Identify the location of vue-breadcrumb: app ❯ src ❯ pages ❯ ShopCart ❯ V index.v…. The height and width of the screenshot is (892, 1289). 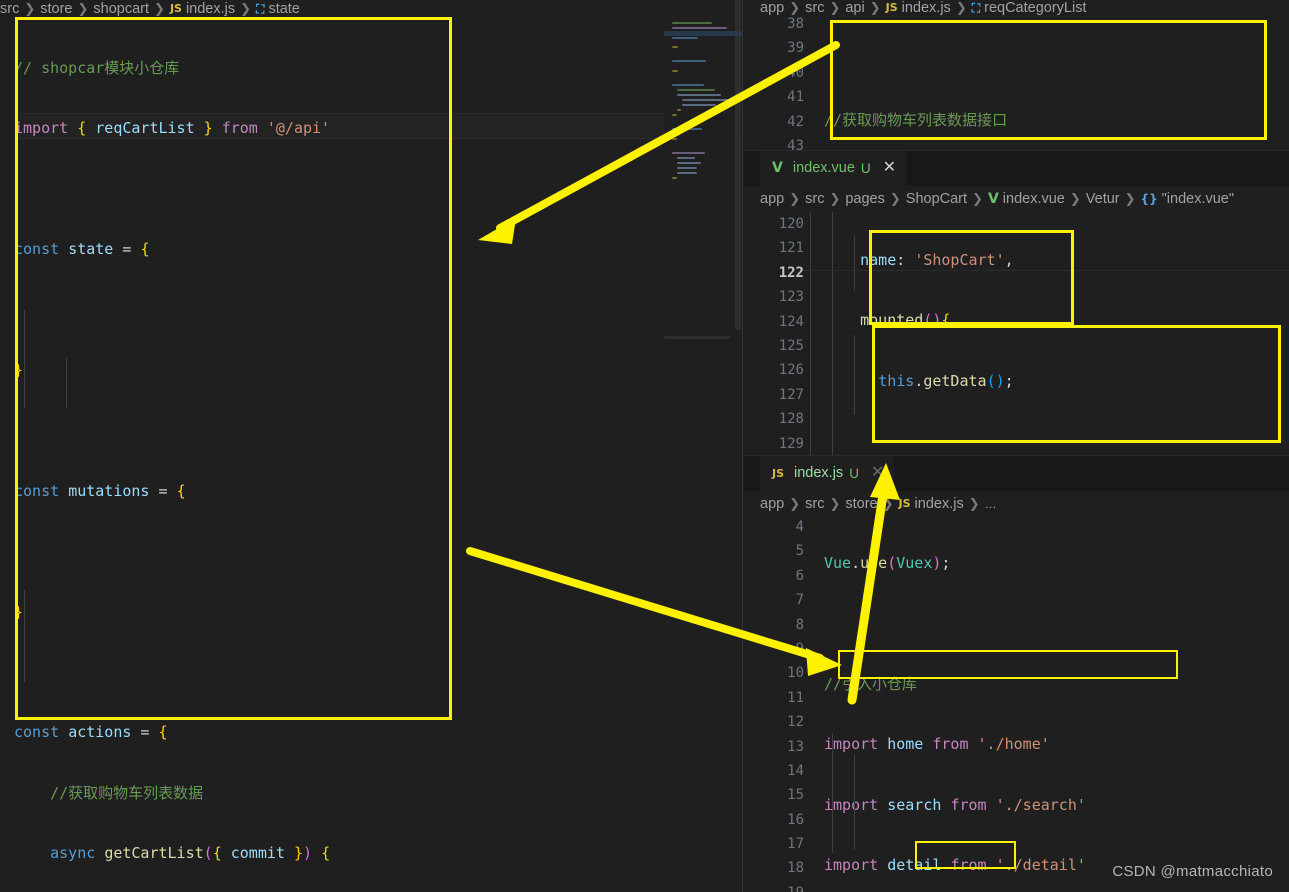
(997, 199).